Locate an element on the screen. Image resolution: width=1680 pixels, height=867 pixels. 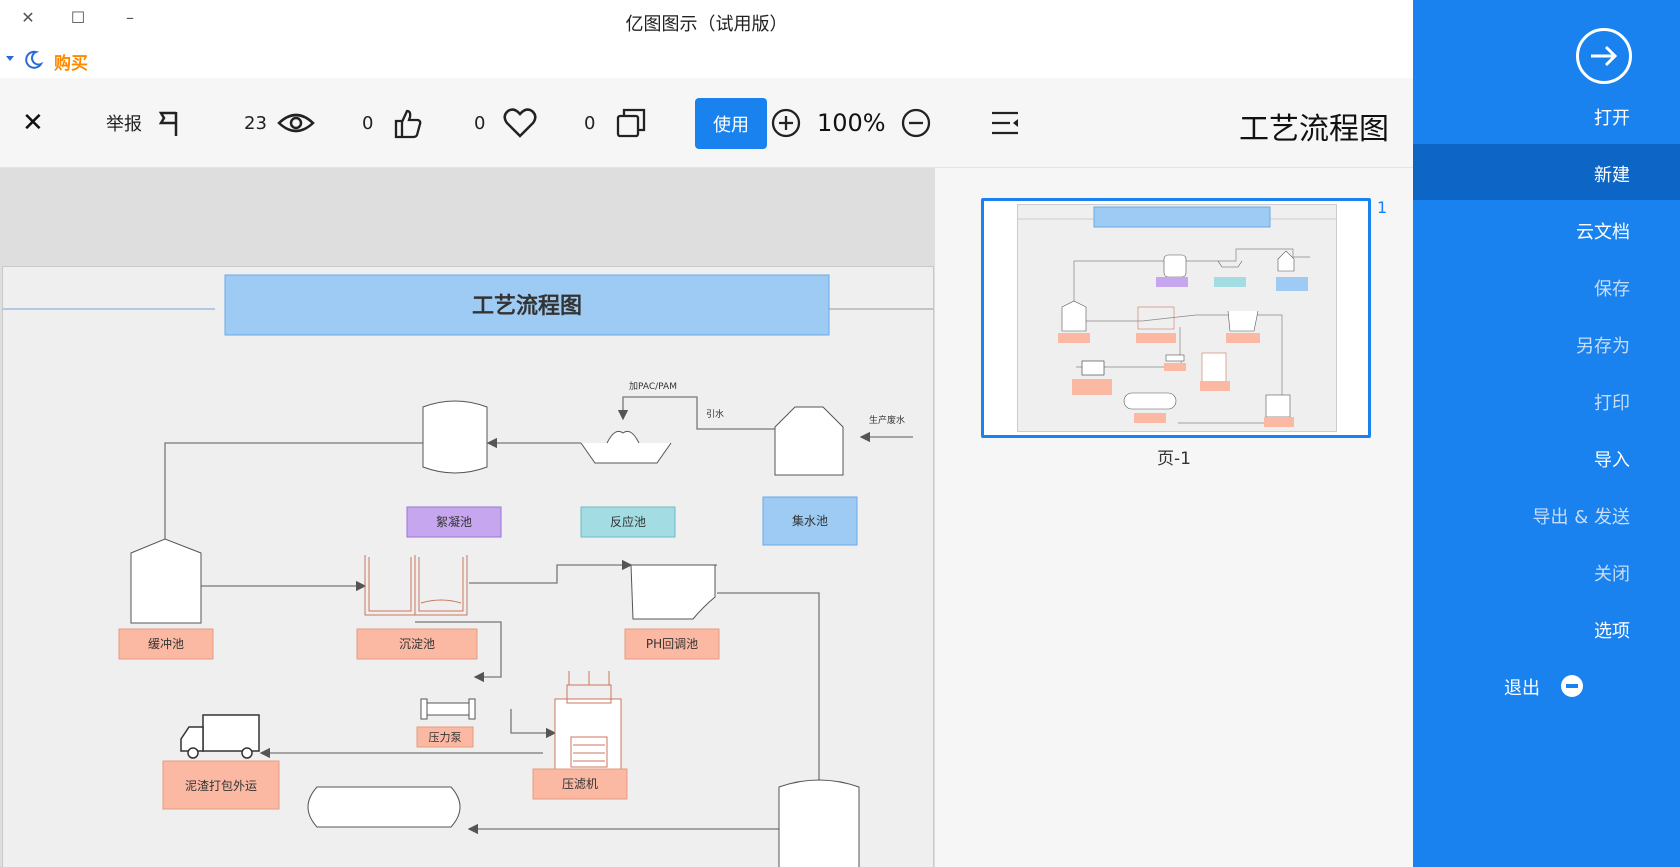
copies-count: 0 is located at coordinates (590, 123).